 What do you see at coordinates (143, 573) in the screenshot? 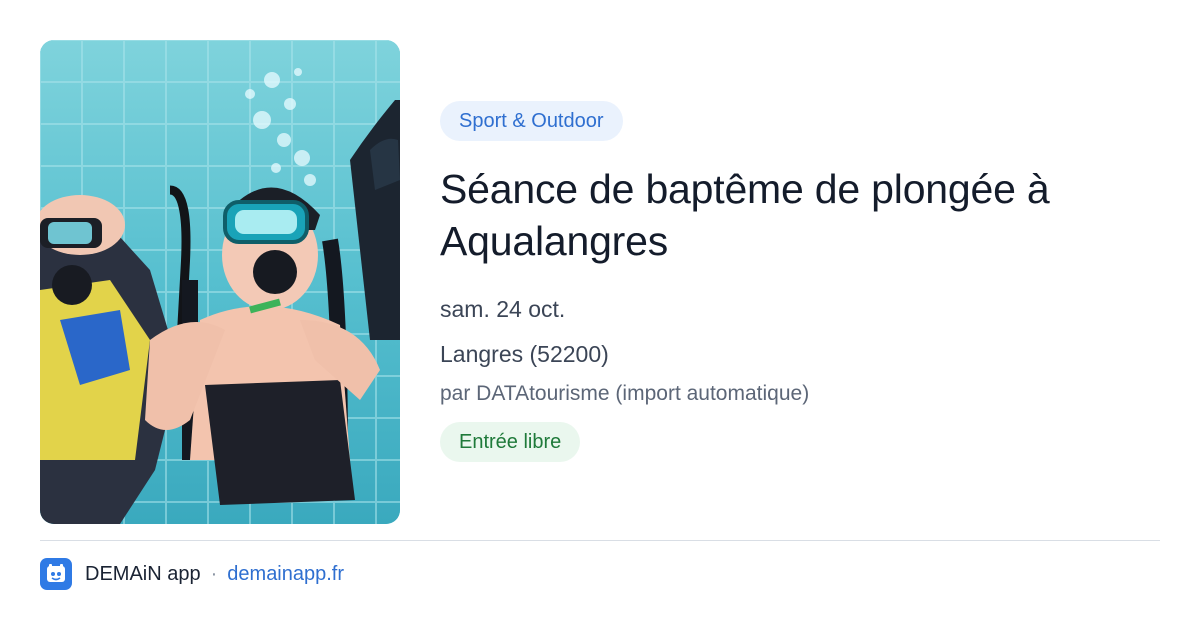
I see `app-name: DEMAiN app` at bounding box center [143, 573].